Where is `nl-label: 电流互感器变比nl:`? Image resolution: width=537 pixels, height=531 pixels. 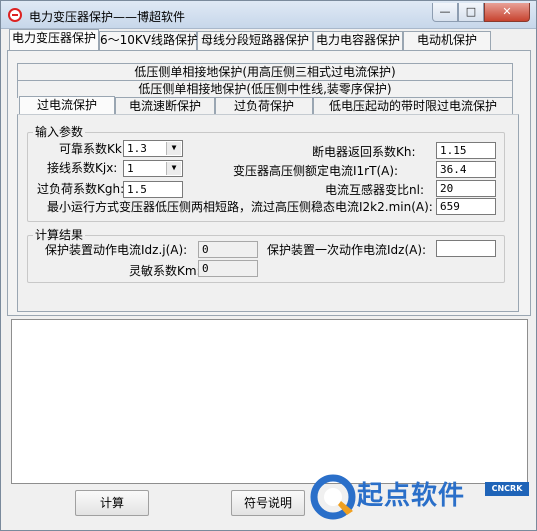
nl-label: 电流互感器变比nl: is located at coordinates (374, 190).